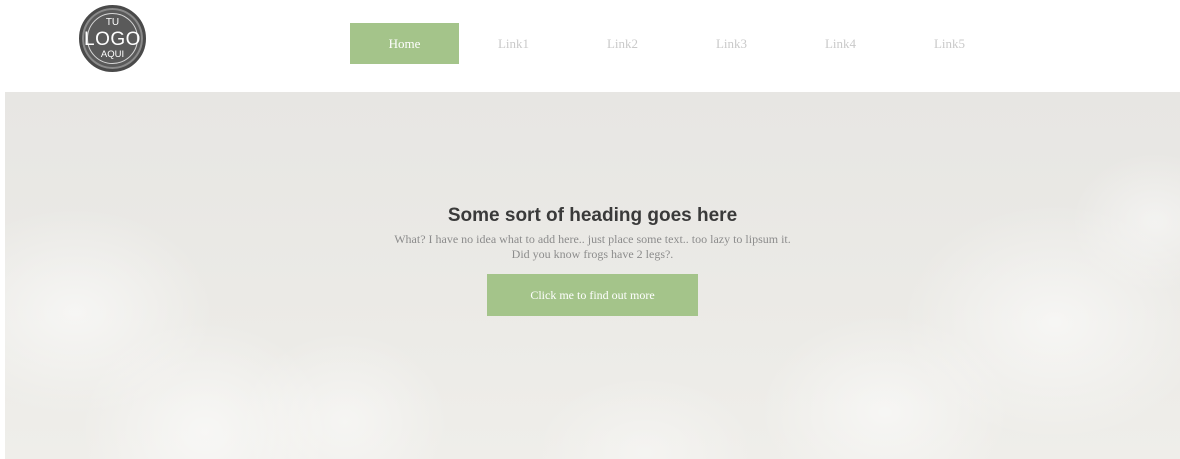 The image size is (1180, 459). Describe the element at coordinates (592, 254) in the screenshot. I see `hero-text-line2: Did you know frogs have 2 legs?.` at that location.